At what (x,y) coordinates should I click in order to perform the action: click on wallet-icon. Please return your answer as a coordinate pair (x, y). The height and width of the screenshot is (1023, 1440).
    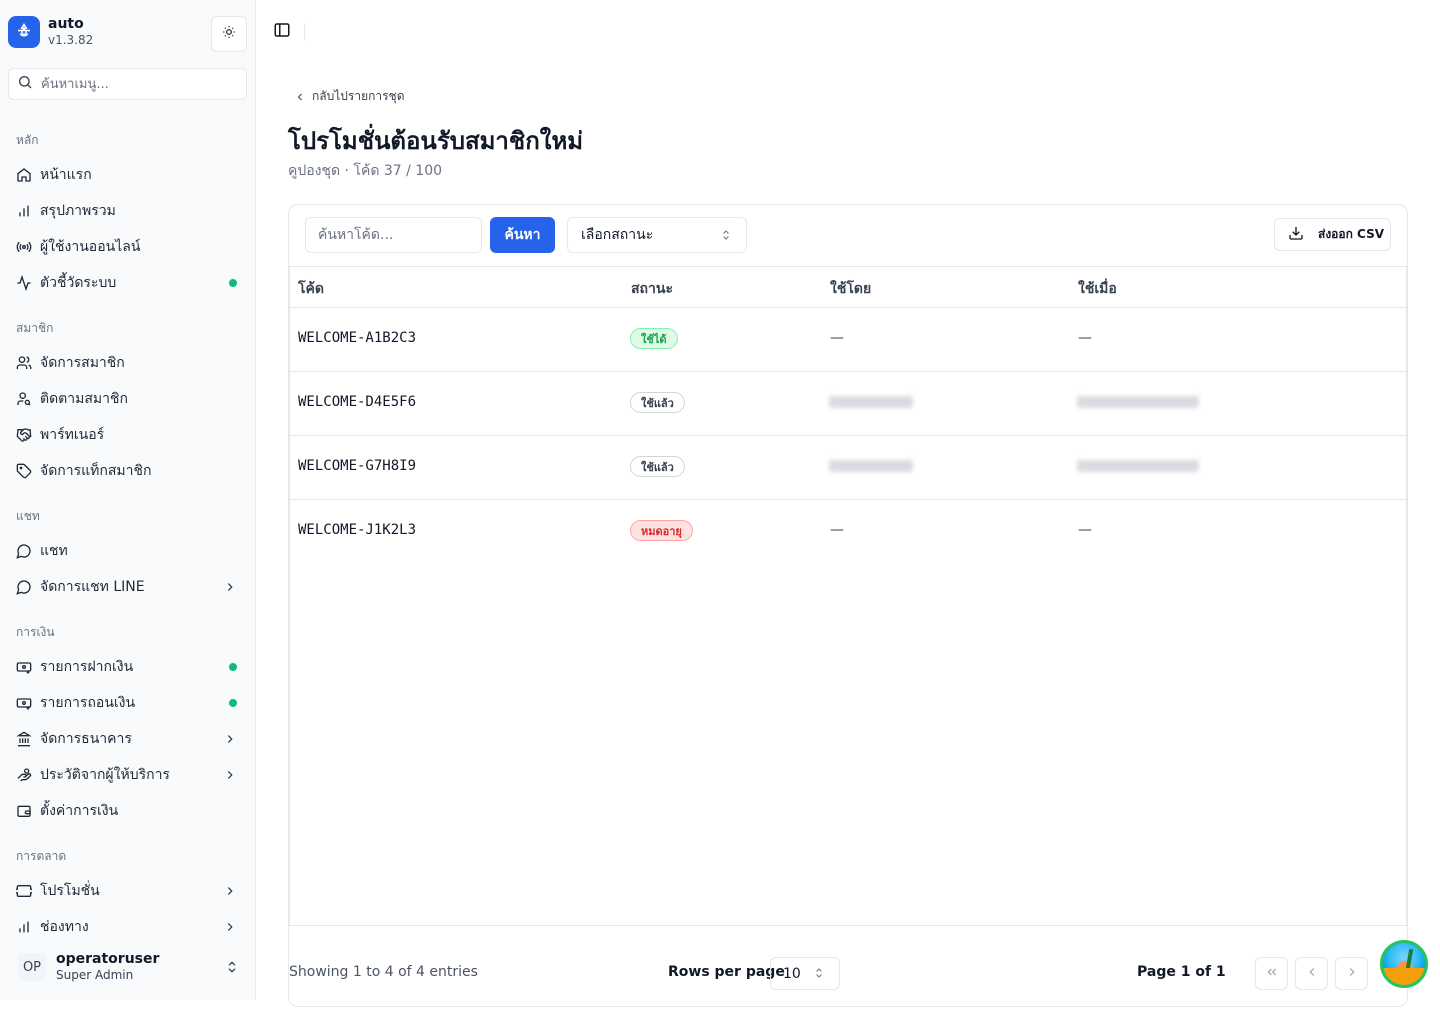
    Looking at the image, I should click on (24, 811).